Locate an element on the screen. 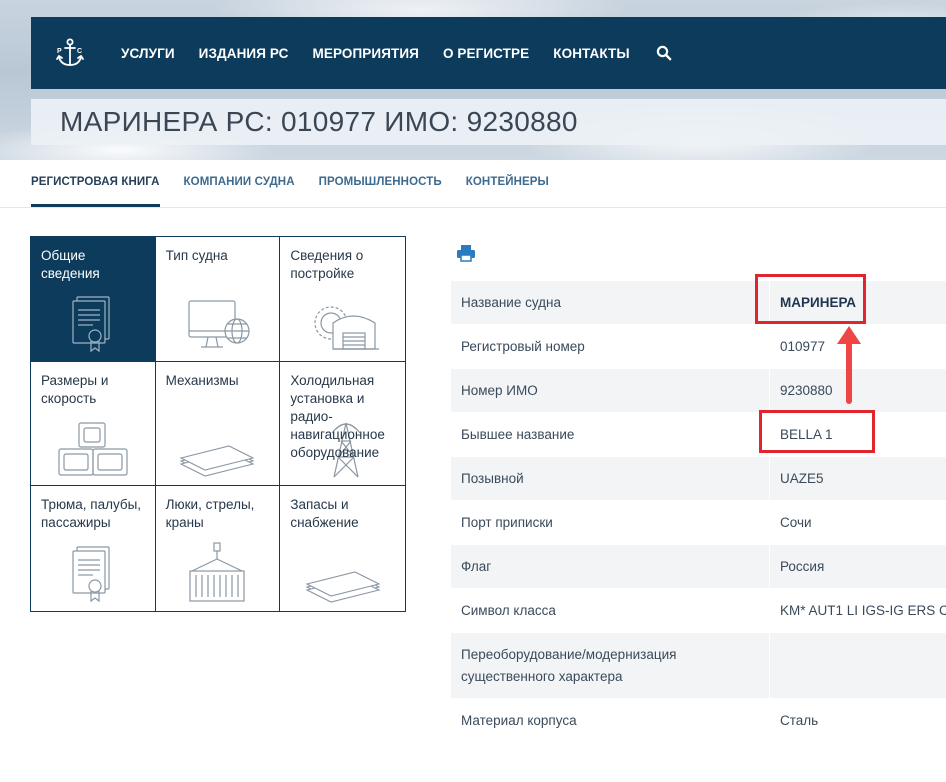 Image resolution: width=946 pixels, height=782 pixels. anchor-logo-icon: Р С is located at coordinates (70, 52).